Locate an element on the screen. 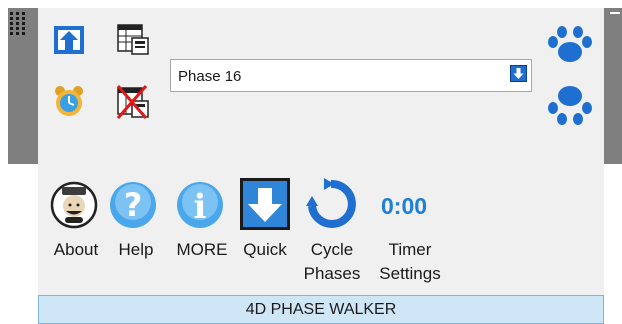 The width and height of the screenshot is (622, 324). schedule-delete-button is located at coordinates (133, 102).